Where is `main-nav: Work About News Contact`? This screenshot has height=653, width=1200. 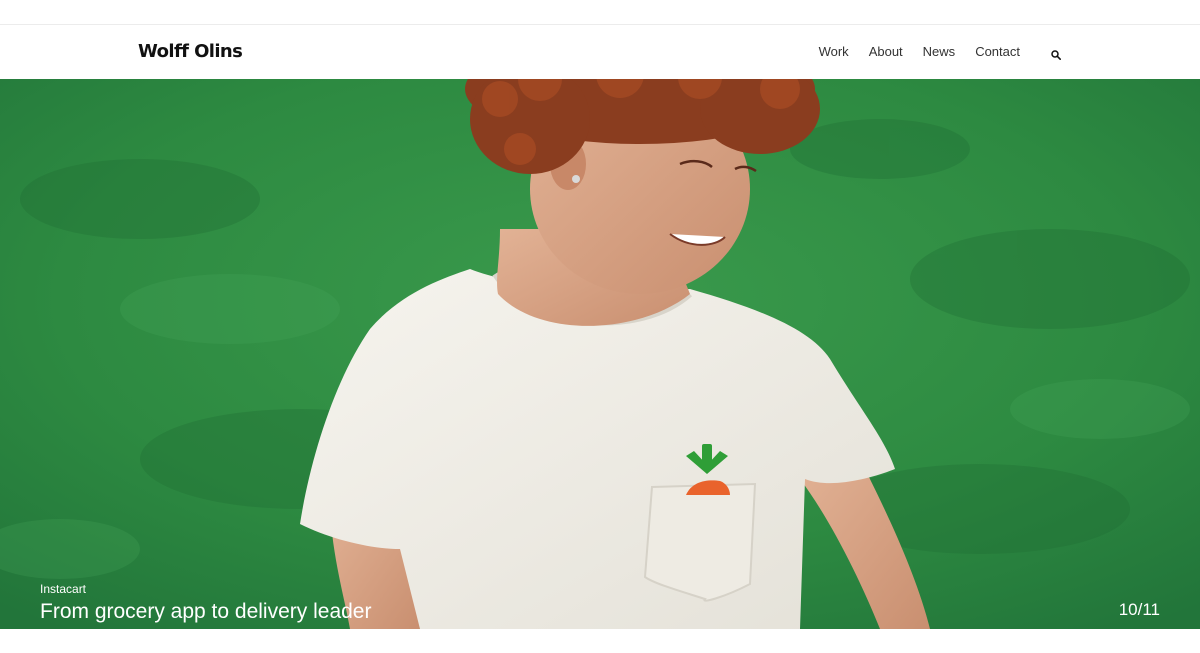
main-nav: Work About News Contact is located at coordinates (930, 52).